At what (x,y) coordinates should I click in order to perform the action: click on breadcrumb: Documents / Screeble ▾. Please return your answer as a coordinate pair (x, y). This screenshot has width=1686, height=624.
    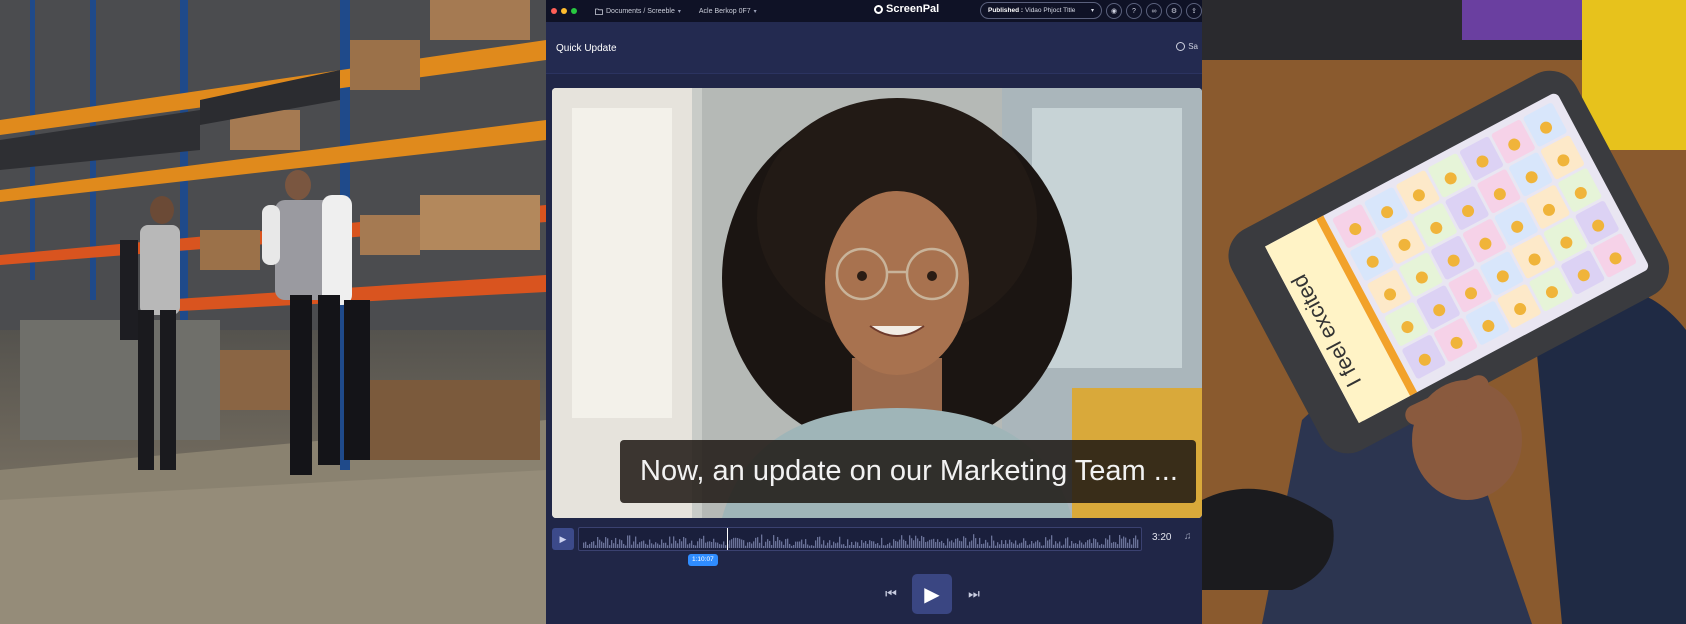
    Looking at the image, I should click on (638, 11).